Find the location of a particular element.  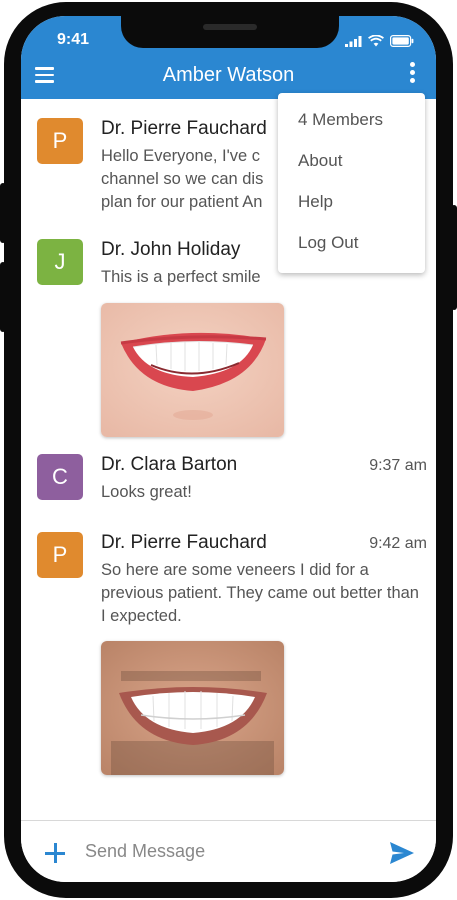

status-icons is located at coordinates (379, 41).